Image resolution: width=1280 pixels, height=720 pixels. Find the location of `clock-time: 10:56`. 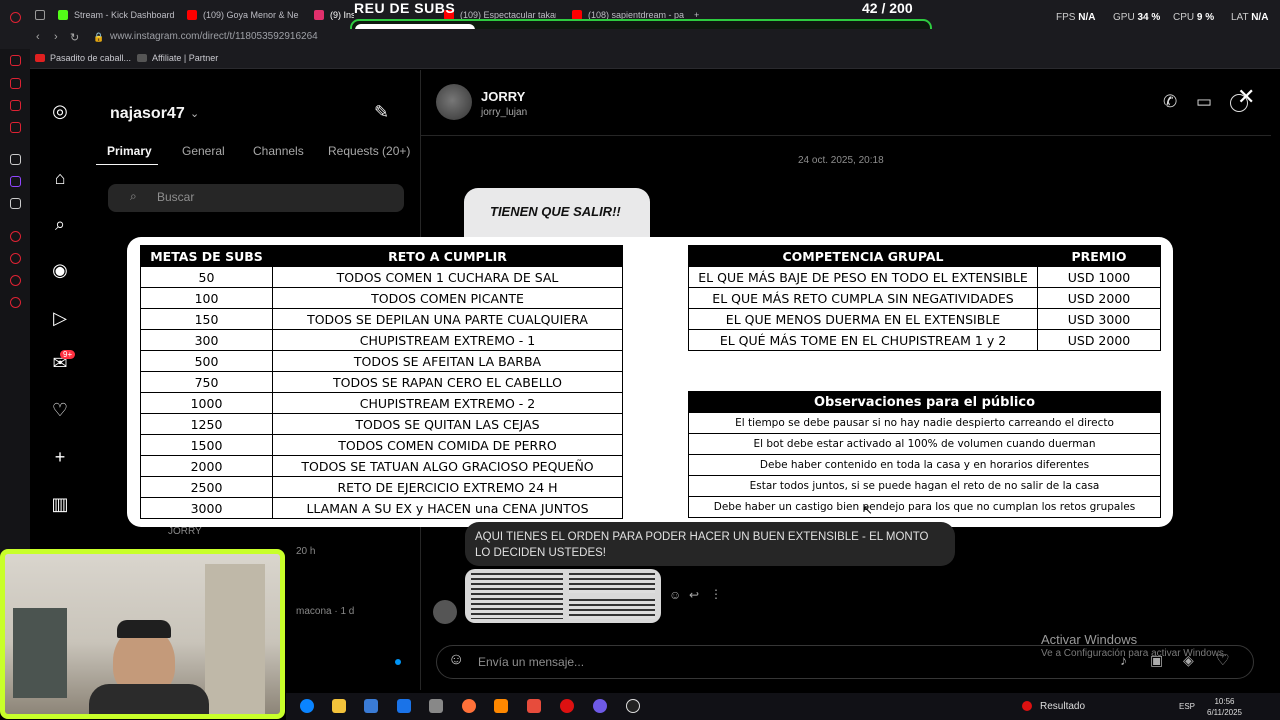

clock-time: 10:56 is located at coordinates (1224, 701).